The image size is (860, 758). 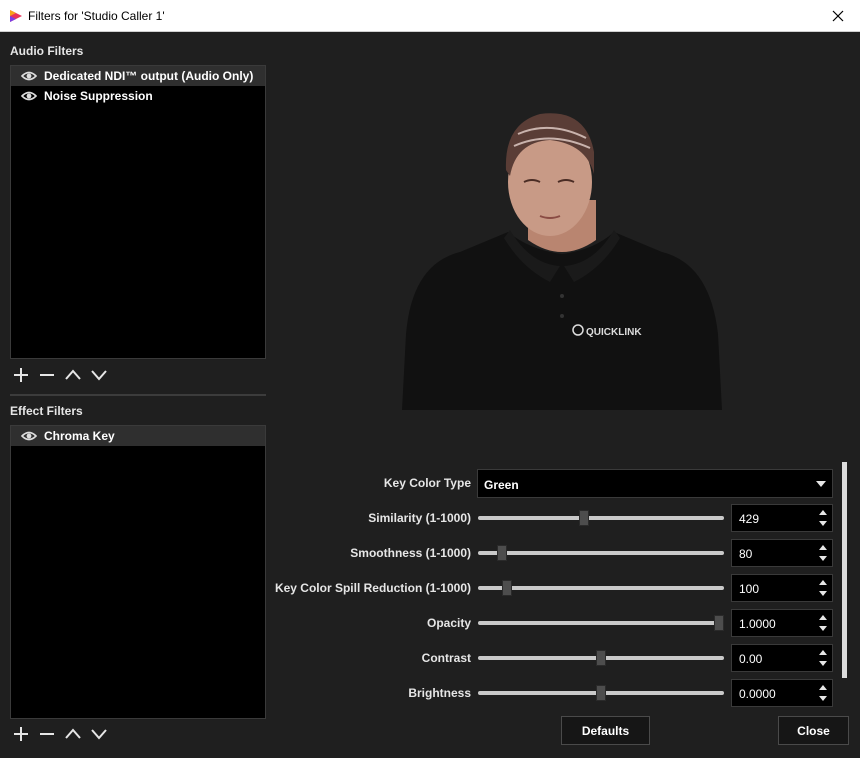 I want to click on audio-filters-toolbar, so click(x=62, y=375).